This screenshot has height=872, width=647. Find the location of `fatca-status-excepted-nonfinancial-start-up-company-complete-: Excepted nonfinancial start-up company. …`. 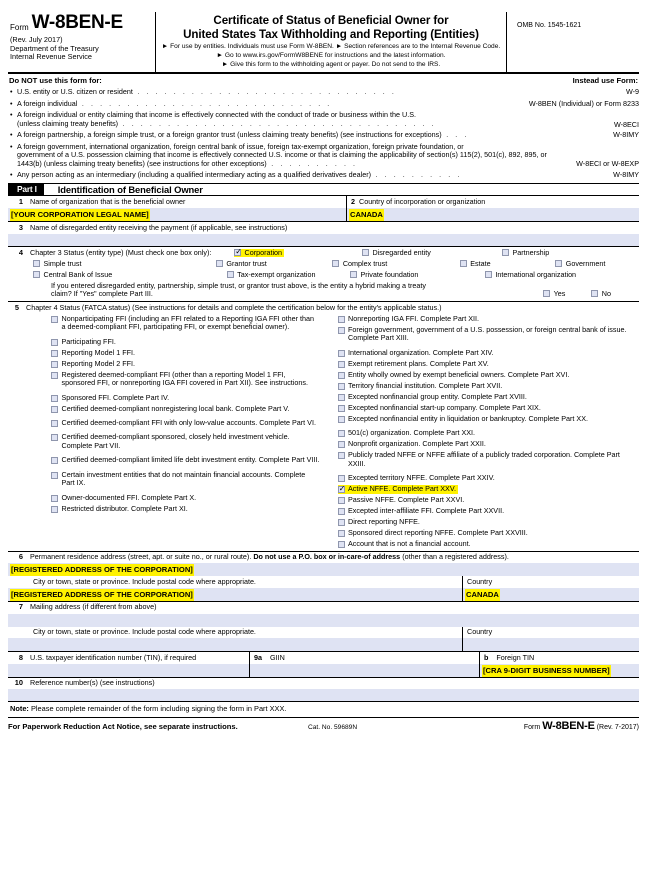

fatca-status-excepted-nonfinancial-start-up-company-complete-: Excepted nonfinancial start-up company. … is located at coordinates (486, 408).